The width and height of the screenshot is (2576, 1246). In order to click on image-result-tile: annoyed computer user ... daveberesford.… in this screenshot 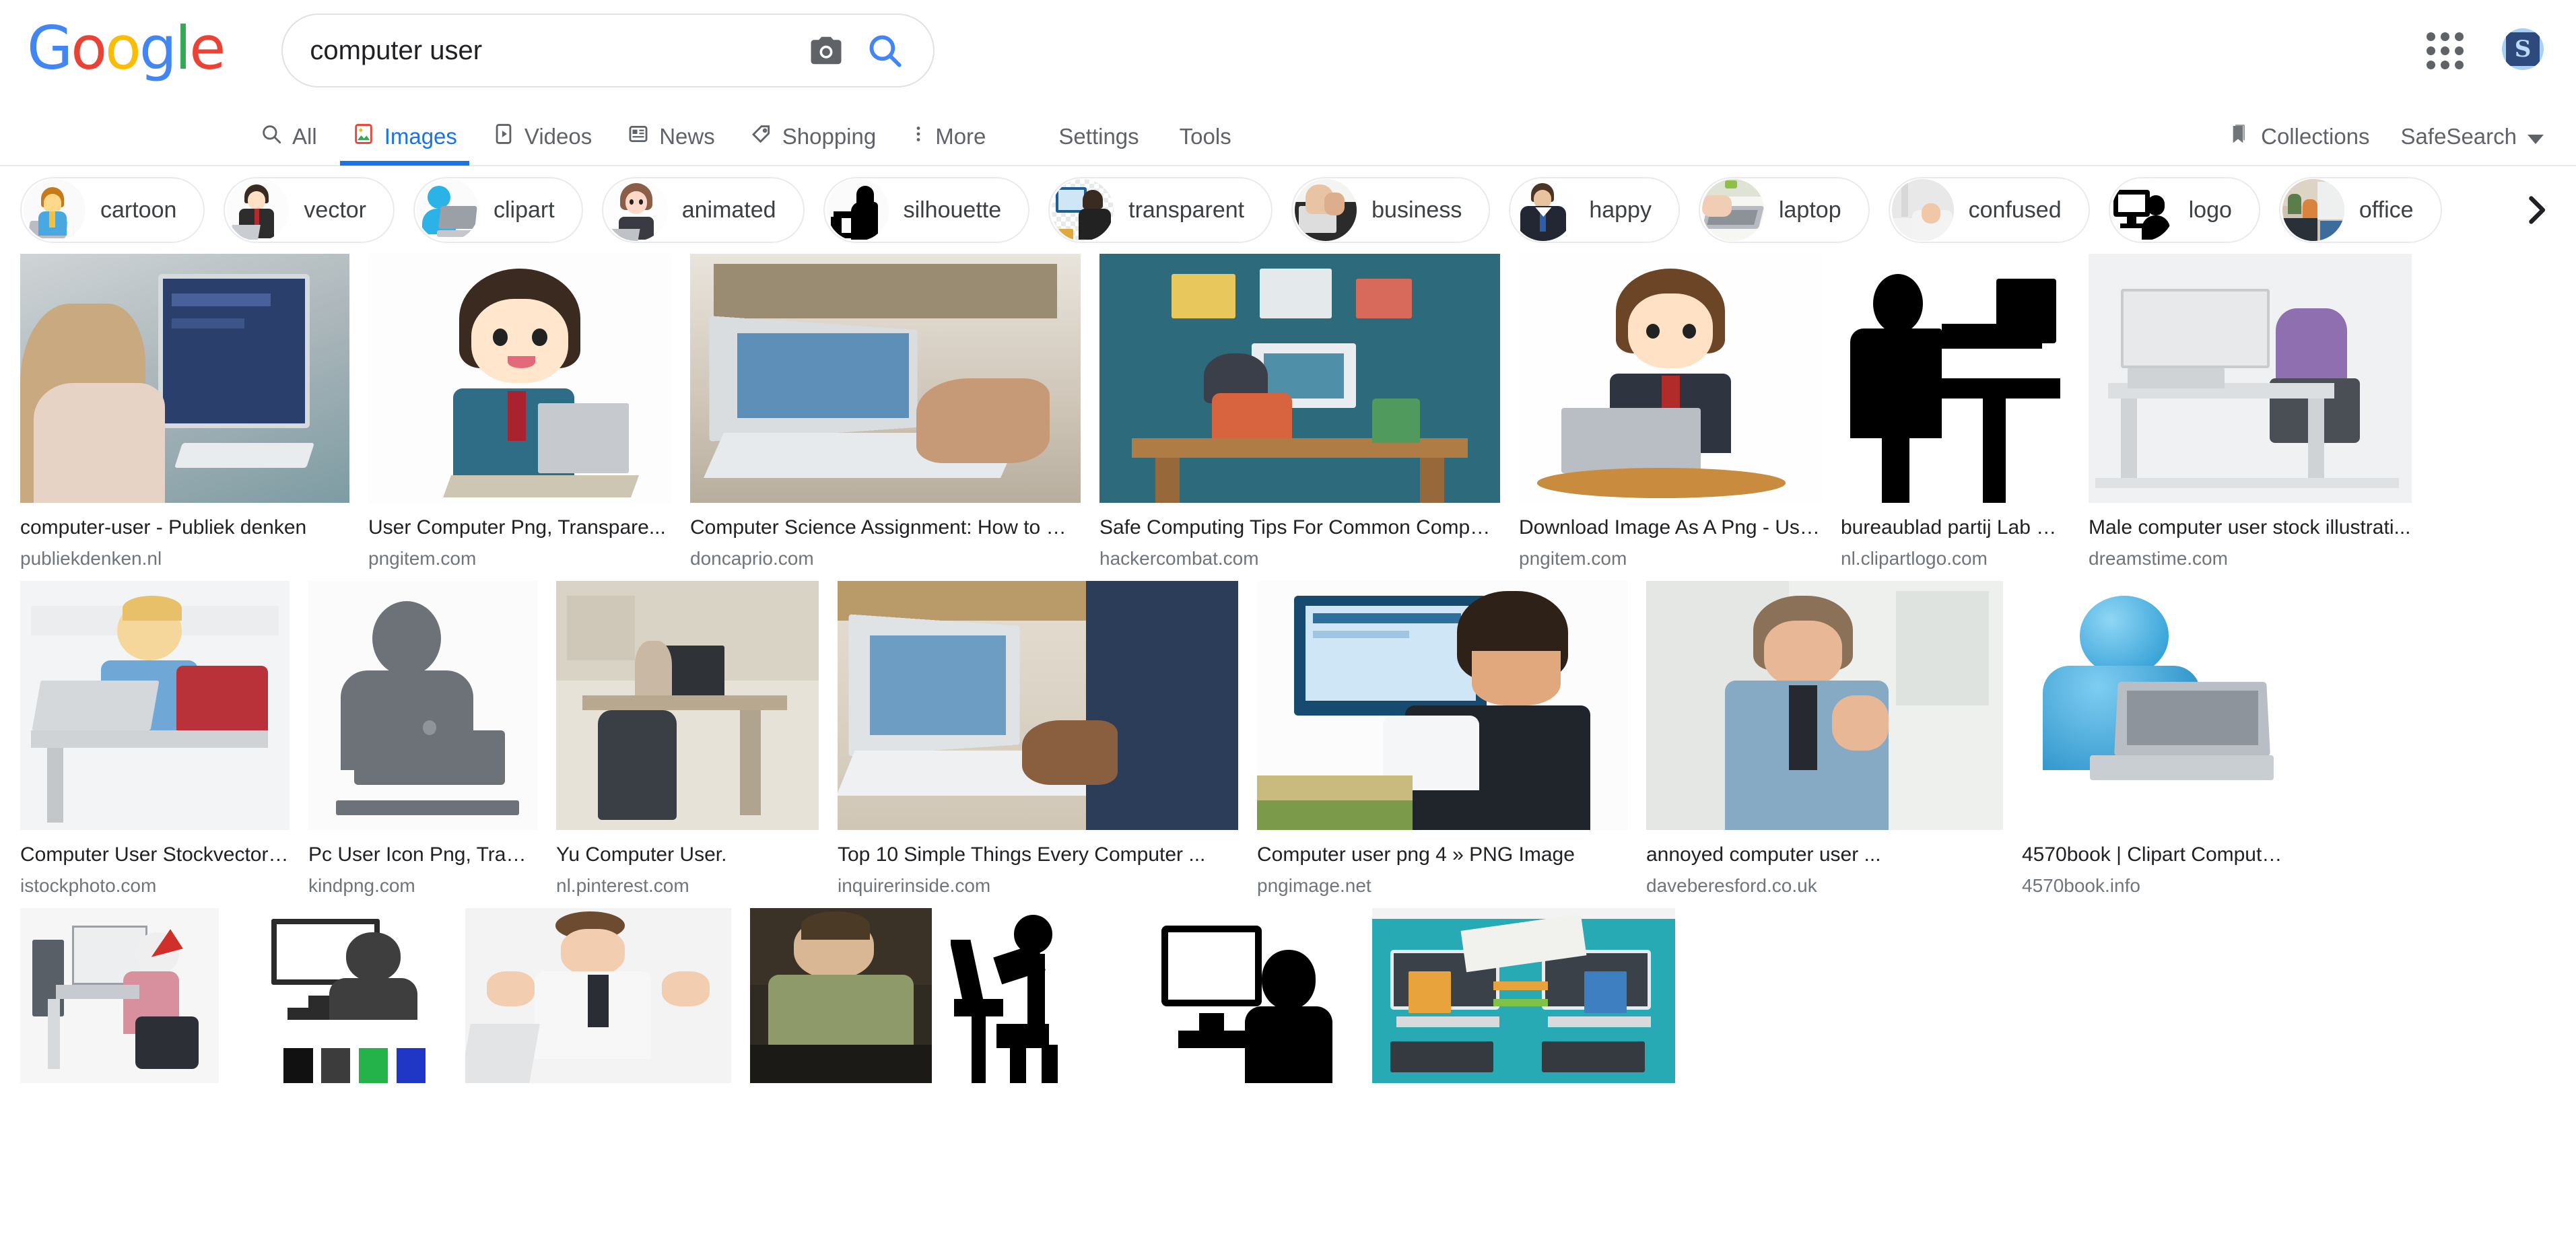, I will do `click(1824, 740)`.